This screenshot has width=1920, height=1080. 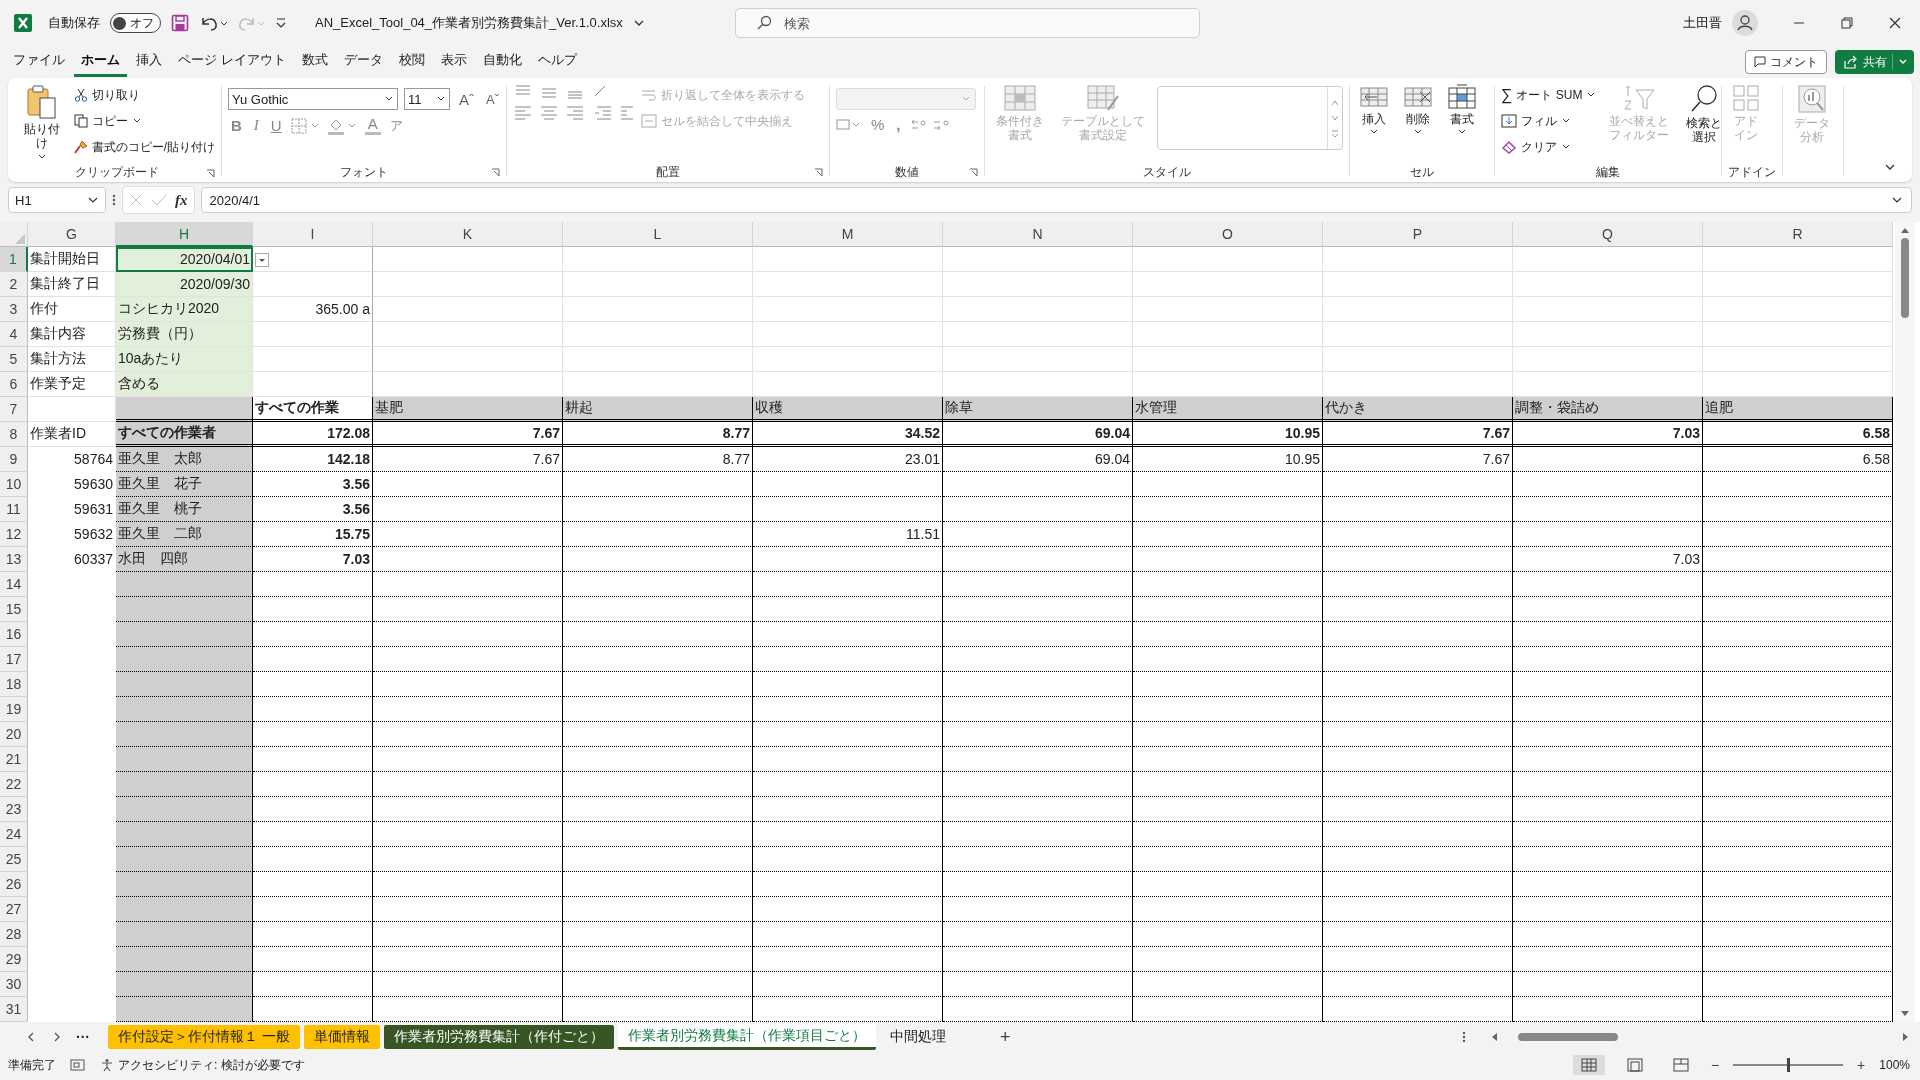 I want to click on bold-button: B, so click(x=236, y=125).